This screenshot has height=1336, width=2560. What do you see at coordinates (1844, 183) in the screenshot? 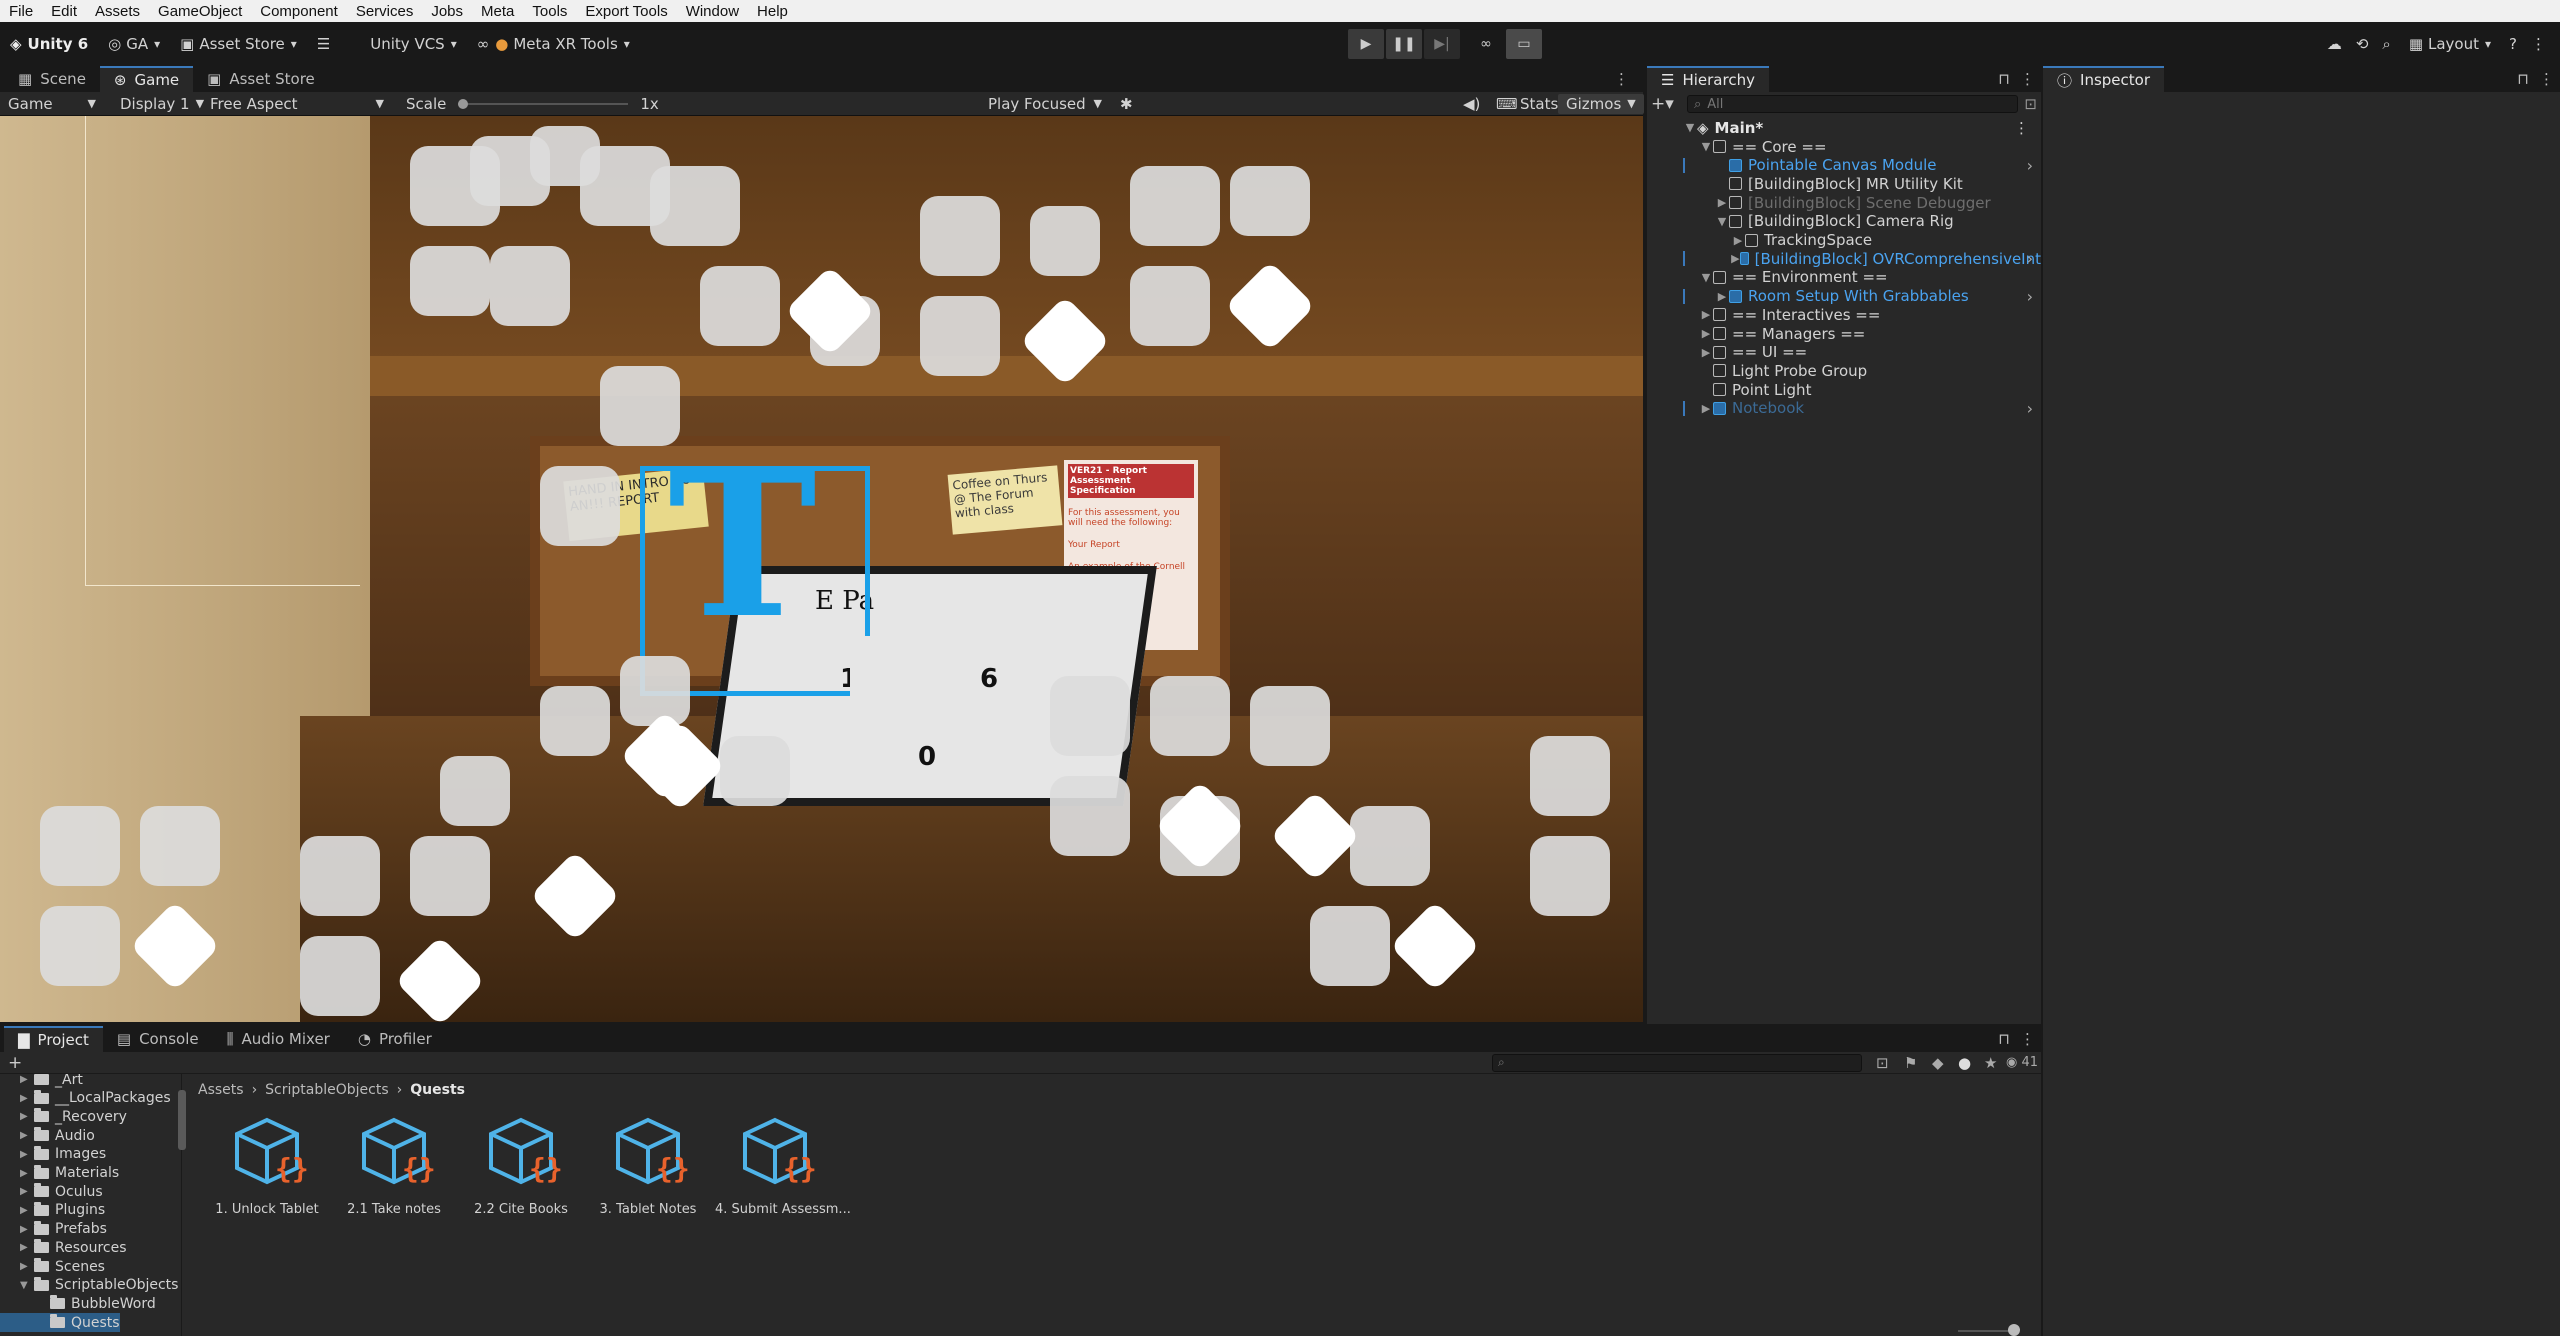
I see `hierarchy-item: [BuildingBlock] MR Utility Kit` at bounding box center [1844, 183].